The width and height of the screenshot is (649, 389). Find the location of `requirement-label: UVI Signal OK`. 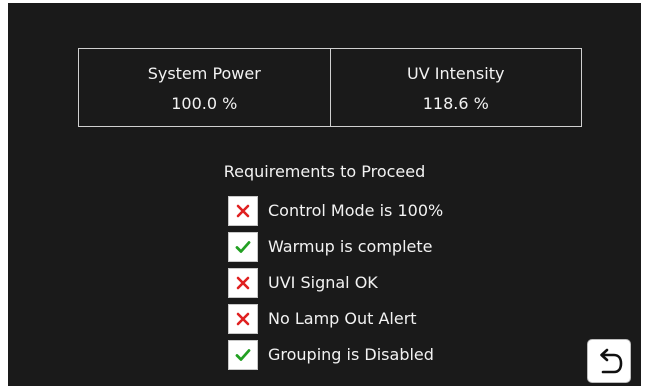

requirement-label: UVI Signal OK is located at coordinates (323, 282).